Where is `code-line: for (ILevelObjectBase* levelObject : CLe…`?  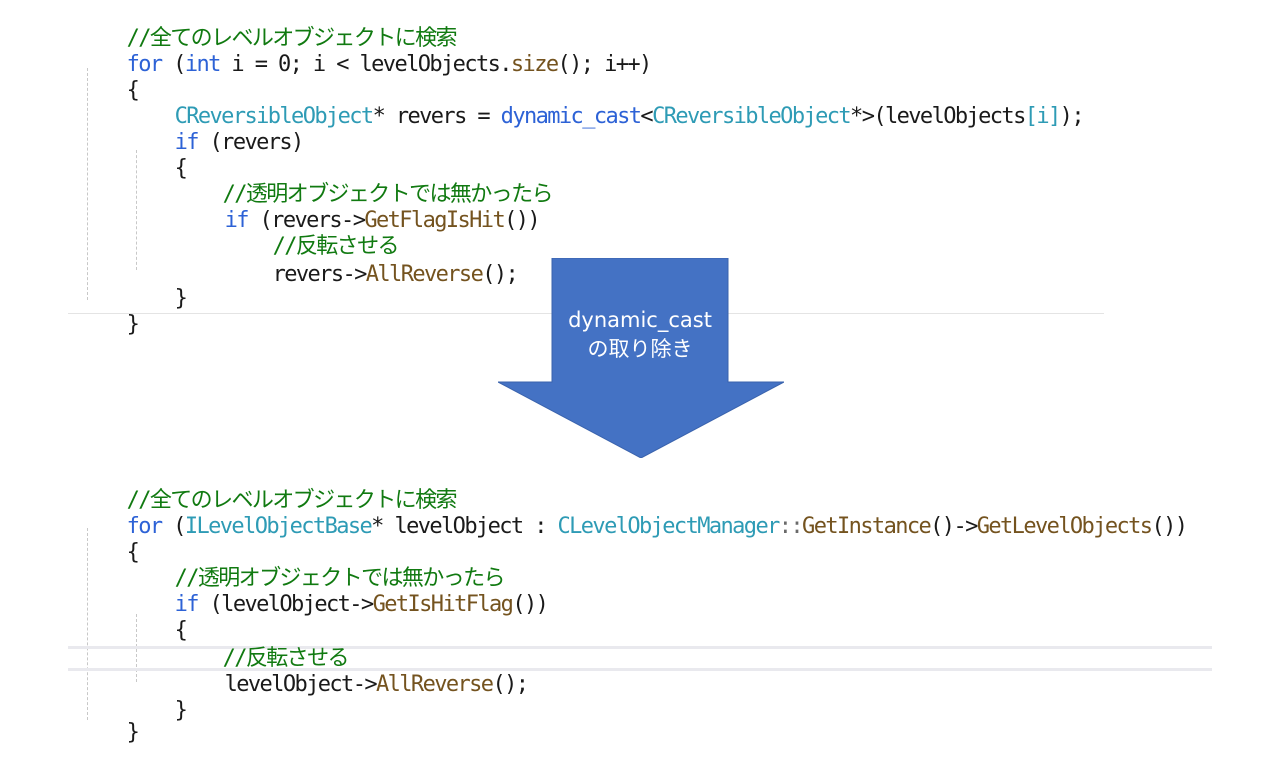 code-line: for (ILevelObjectBase* levelObject : CLe… is located at coordinates (657, 526).